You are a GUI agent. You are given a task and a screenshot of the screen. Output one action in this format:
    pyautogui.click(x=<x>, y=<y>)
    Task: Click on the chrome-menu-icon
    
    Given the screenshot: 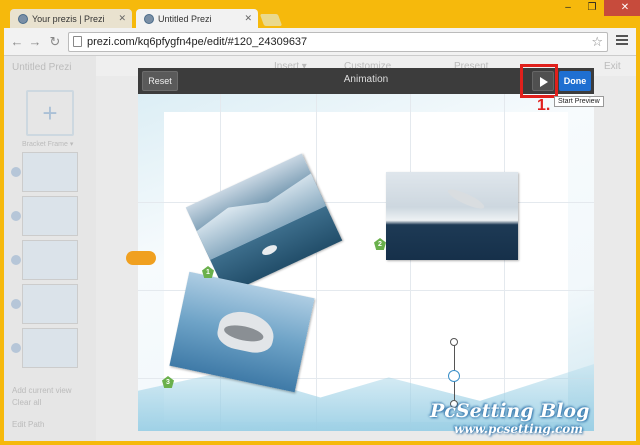 What is the action you would take?
    pyautogui.click(x=622, y=40)
    